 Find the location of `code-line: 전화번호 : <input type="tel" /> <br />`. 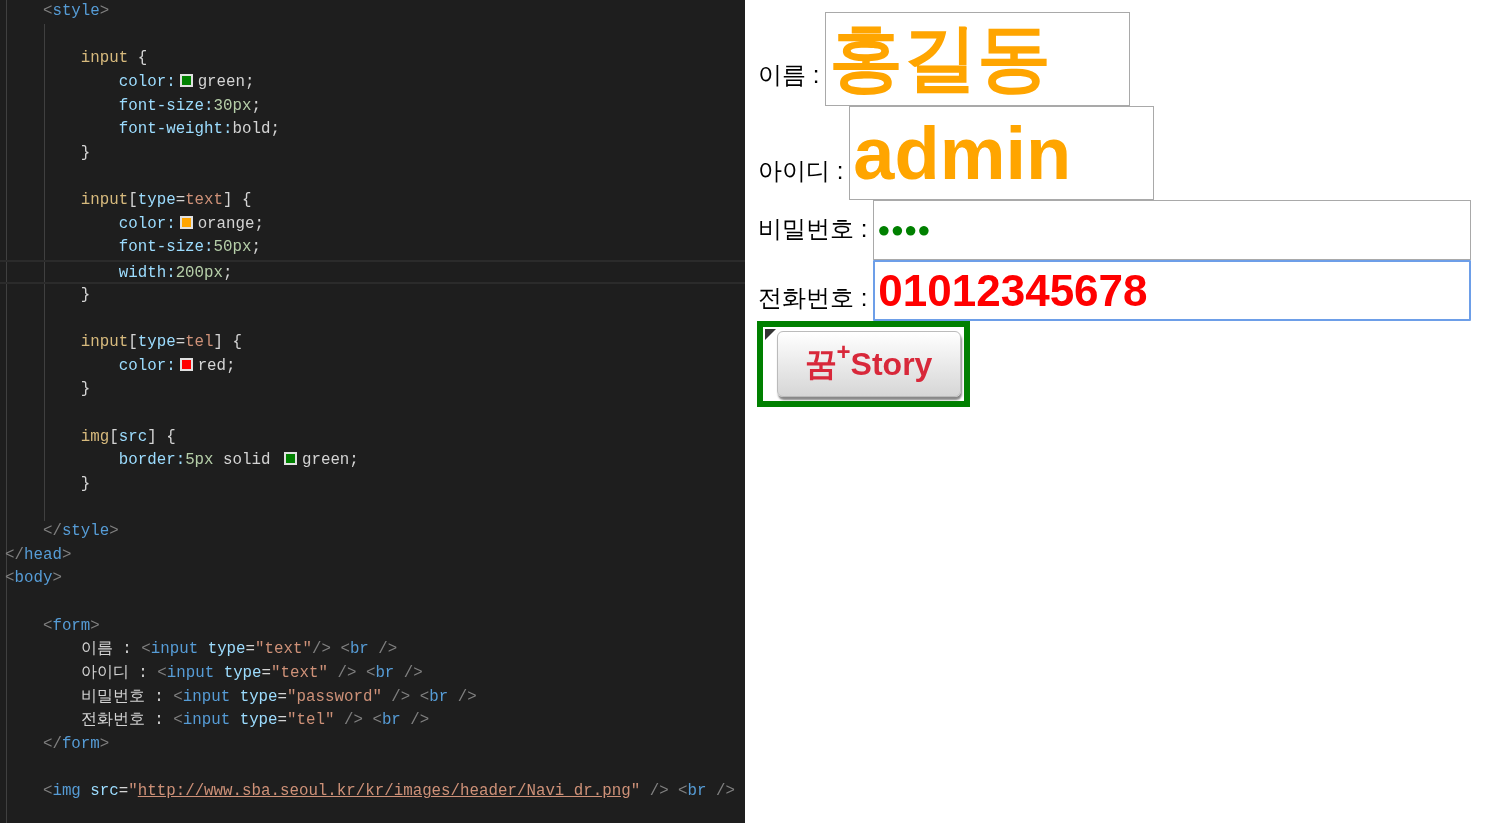

code-line: 전화번호 : <input type="tel" /> <br /> is located at coordinates (255, 721).